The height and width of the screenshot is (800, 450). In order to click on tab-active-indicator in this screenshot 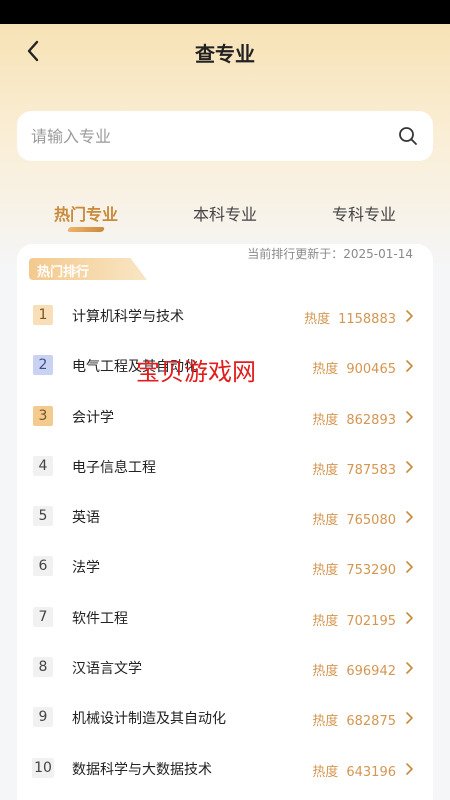, I will do `click(86, 229)`.